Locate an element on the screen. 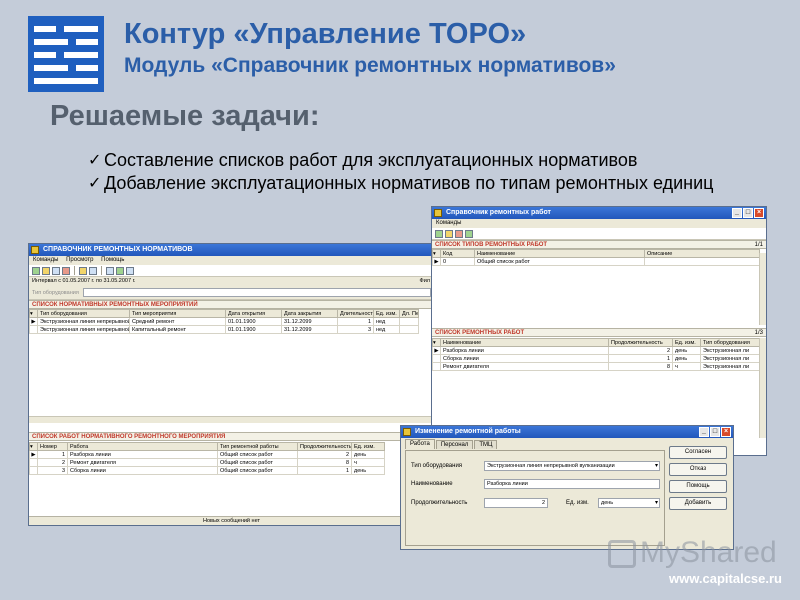 The height and width of the screenshot is (600, 800). add-button: Добавить is located at coordinates (698, 503).